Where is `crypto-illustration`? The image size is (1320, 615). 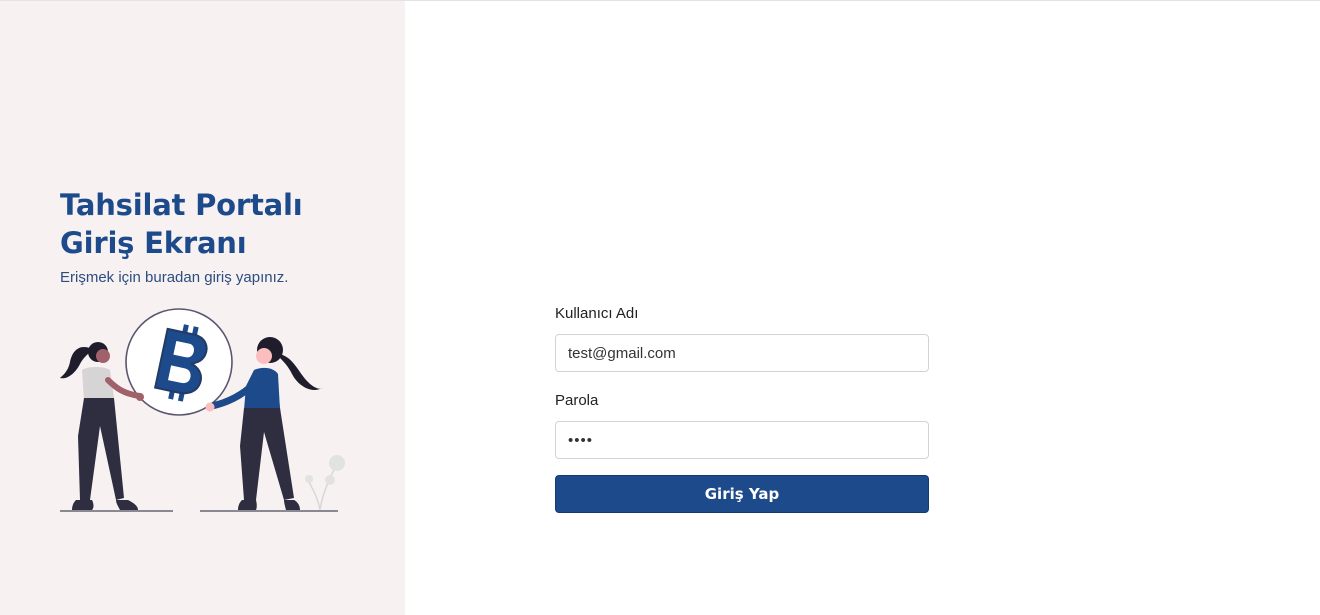
crypto-illustration is located at coordinates (202, 410).